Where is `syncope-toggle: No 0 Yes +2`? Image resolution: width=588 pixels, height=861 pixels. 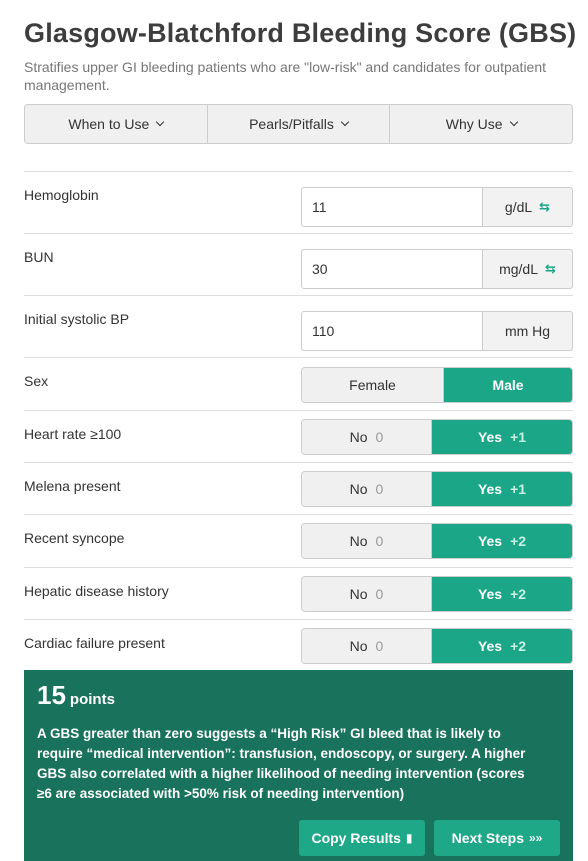 syncope-toggle: No 0 Yes +2 is located at coordinates (437, 541).